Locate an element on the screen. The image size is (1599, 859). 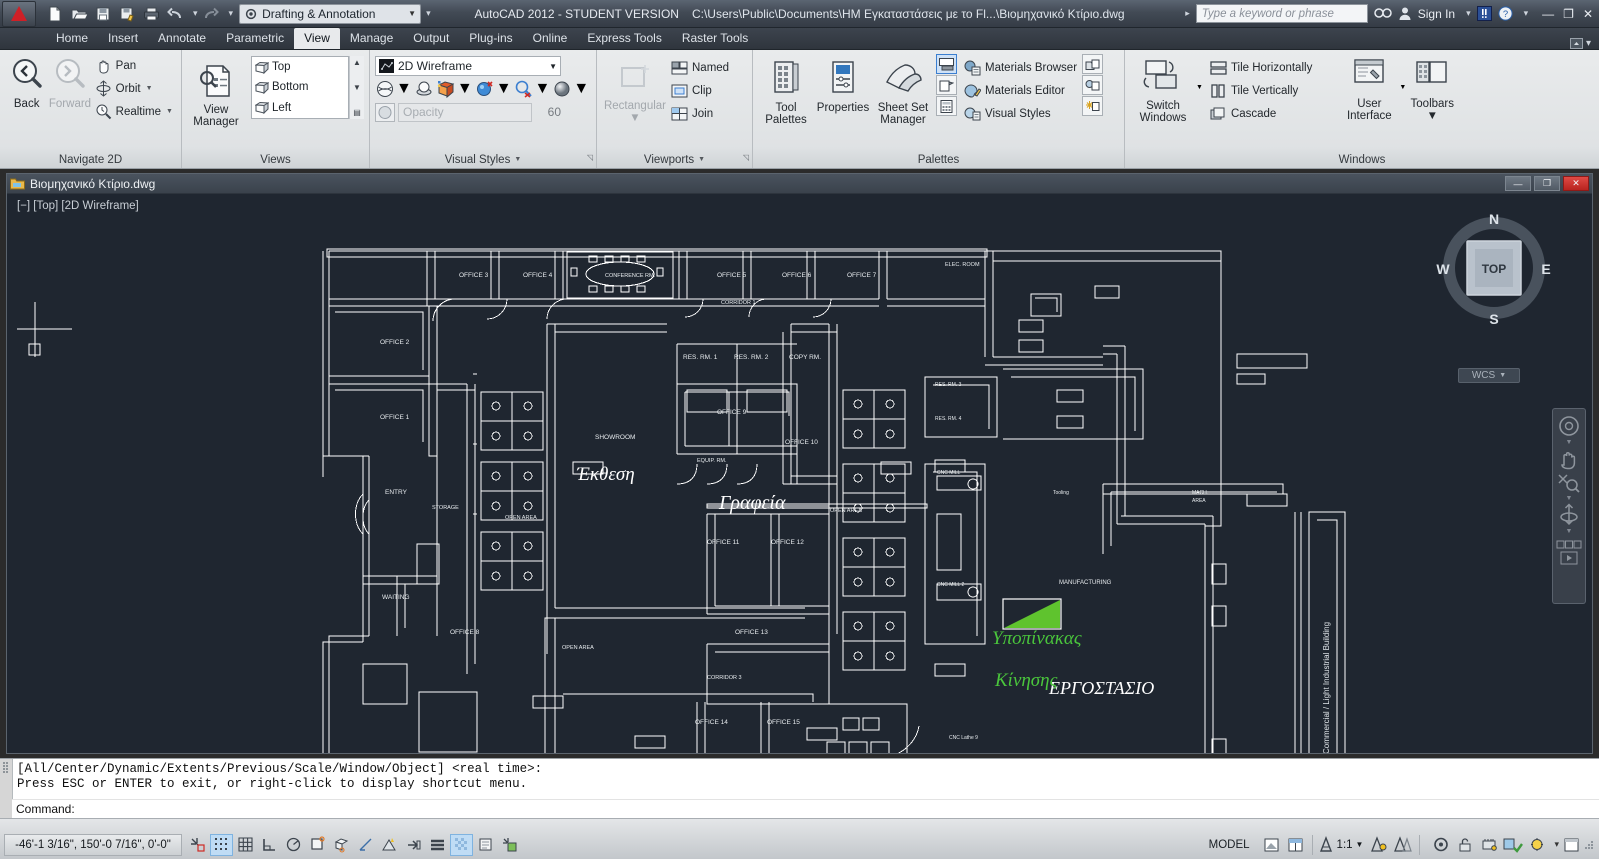
tab-raster-tools: Raster Tools is located at coordinates (715, 38).